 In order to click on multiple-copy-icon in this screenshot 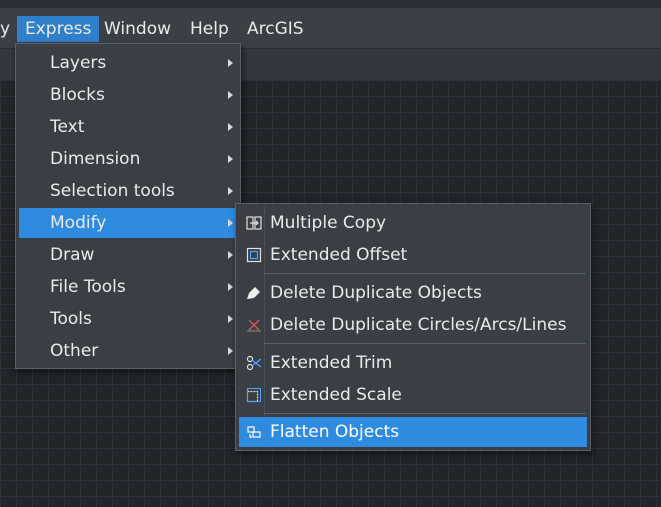, I will do `click(254, 223)`.